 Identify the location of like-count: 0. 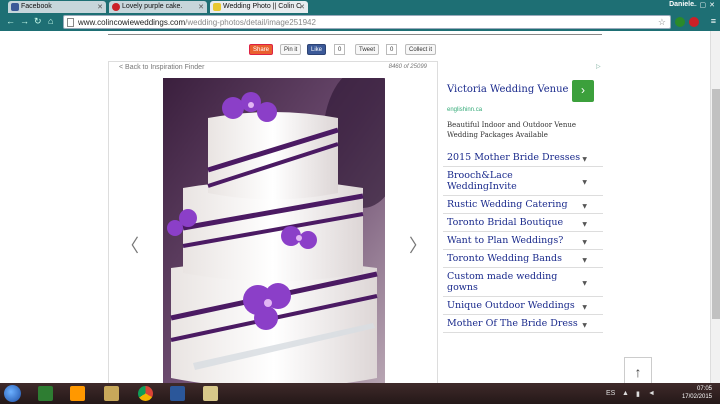
(340, 49).